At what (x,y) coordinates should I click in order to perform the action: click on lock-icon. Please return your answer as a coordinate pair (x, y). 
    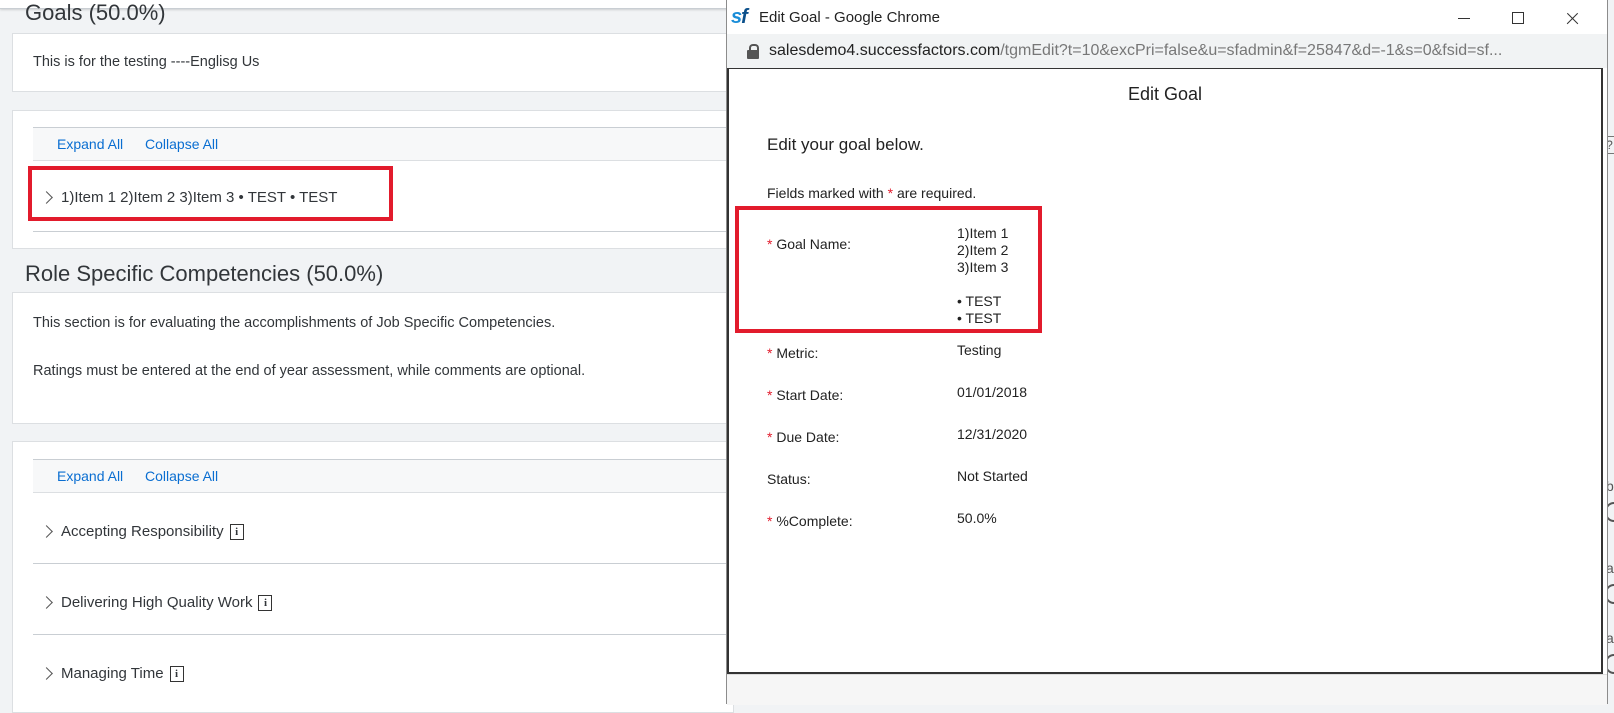
    Looking at the image, I should click on (753, 51).